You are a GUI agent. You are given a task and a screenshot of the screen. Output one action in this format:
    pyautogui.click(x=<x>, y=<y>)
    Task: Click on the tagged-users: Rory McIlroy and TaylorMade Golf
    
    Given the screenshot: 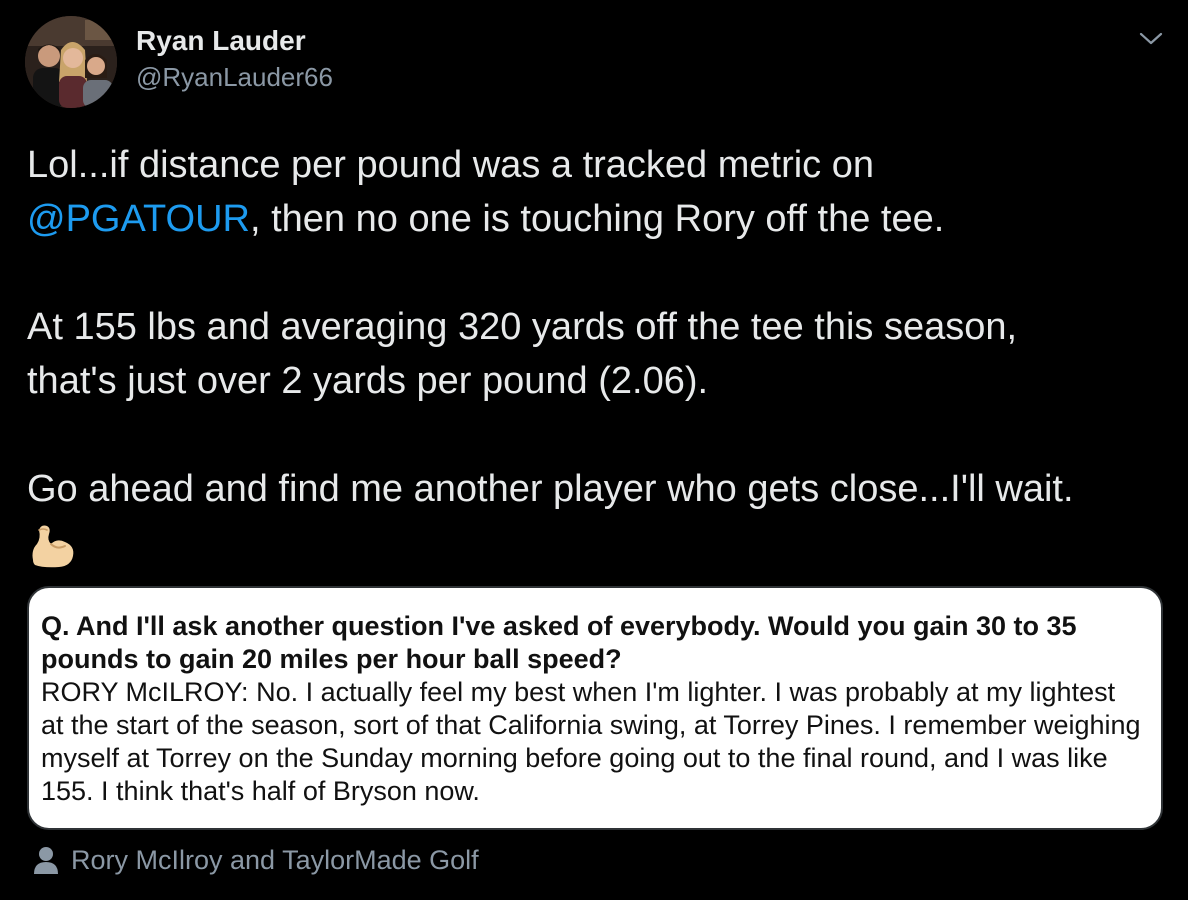 What is the action you would take?
    pyautogui.click(x=256, y=860)
    